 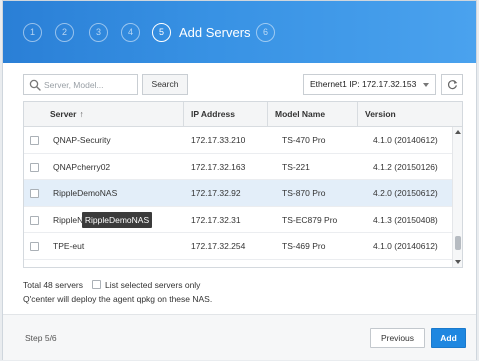 I want to click on network-interface-value: Ethernet1 IP: 172.17.32.153, so click(x=363, y=84).